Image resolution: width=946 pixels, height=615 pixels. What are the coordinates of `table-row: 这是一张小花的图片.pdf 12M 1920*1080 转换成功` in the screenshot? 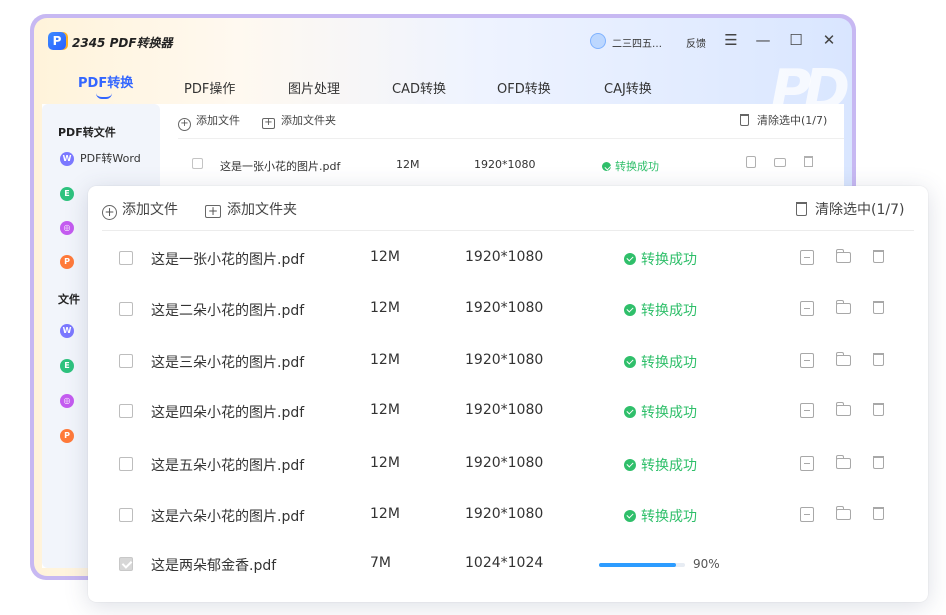 It's located at (511, 164).